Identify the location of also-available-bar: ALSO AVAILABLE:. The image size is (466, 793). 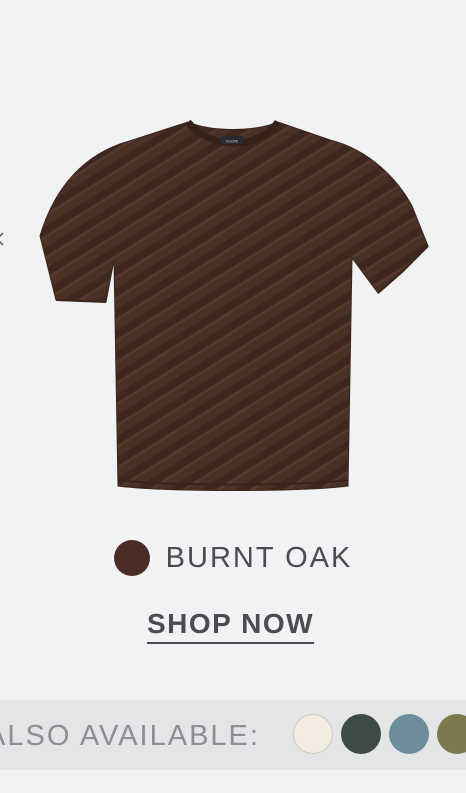
(233, 735).